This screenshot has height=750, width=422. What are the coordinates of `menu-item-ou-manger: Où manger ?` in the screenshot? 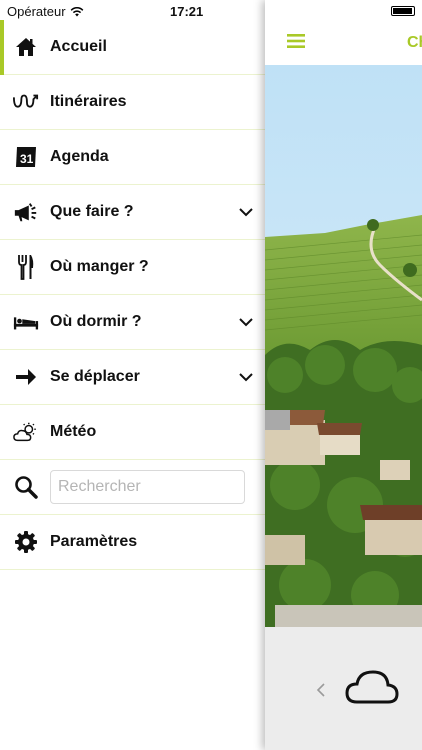 It's located at (132, 267).